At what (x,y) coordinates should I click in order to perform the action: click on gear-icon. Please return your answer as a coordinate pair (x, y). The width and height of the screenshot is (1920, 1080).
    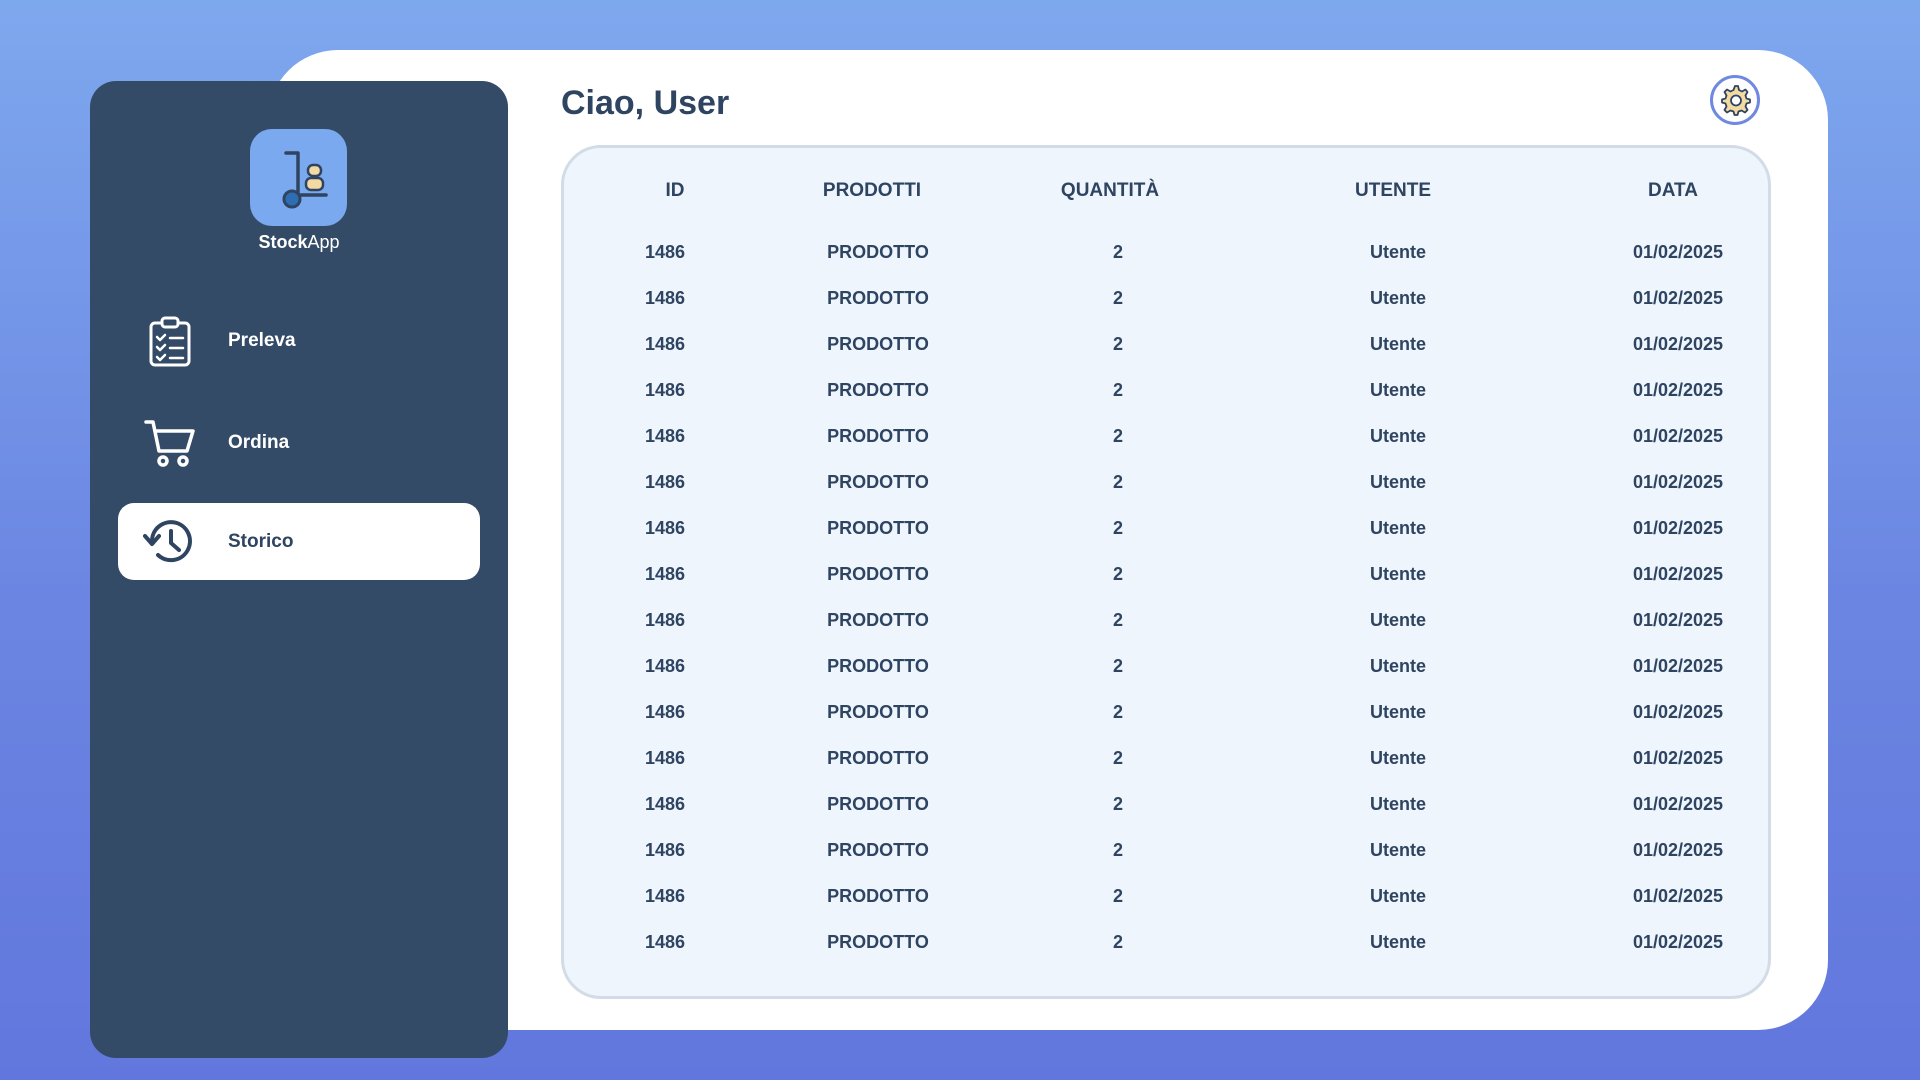
    Looking at the image, I should click on (1736, 100).